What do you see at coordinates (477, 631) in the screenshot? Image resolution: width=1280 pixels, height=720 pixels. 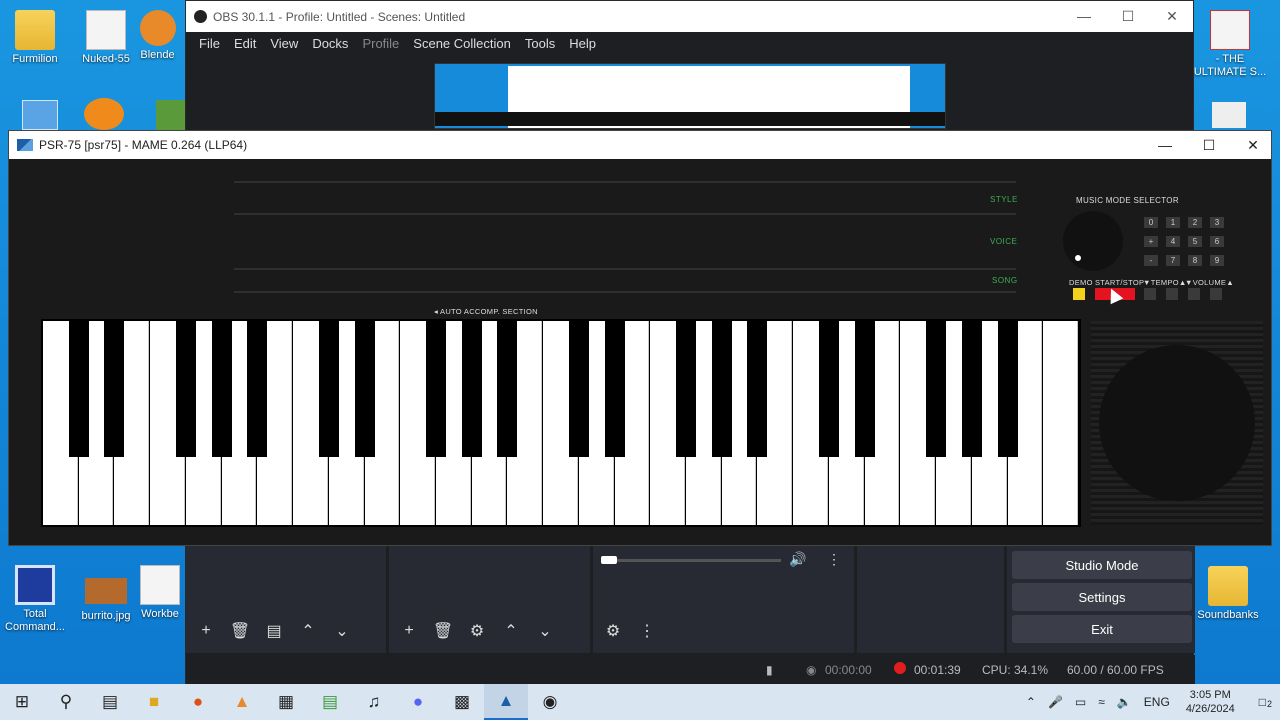 I see `gear-icon: ⚙` at bounding box center [477, 631].